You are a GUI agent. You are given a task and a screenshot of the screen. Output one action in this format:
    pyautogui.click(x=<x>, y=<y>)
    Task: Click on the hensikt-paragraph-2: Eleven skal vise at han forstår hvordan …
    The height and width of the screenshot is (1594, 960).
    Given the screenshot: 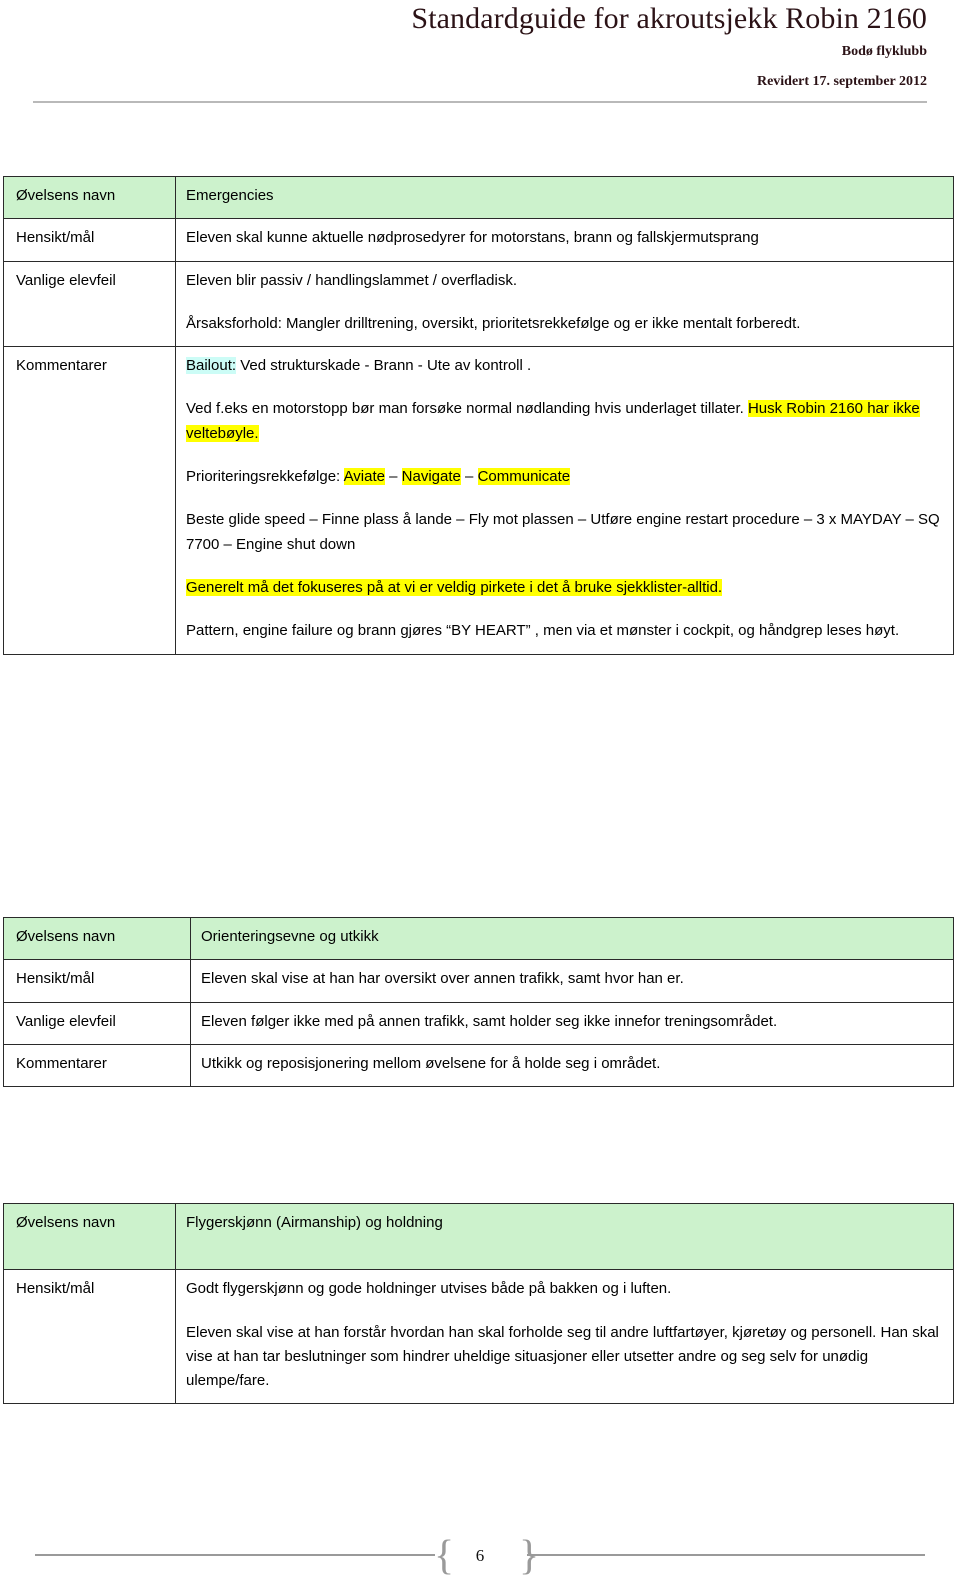 What is the action you would take?
    pyautogui.click(x=562, y=1356)
    